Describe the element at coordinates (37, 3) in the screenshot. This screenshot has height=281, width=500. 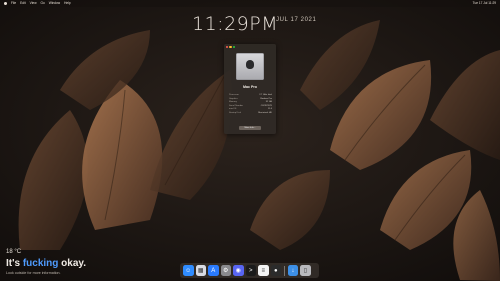
I see `menu-bar-left: File Edit View Go Window Help` at that location.